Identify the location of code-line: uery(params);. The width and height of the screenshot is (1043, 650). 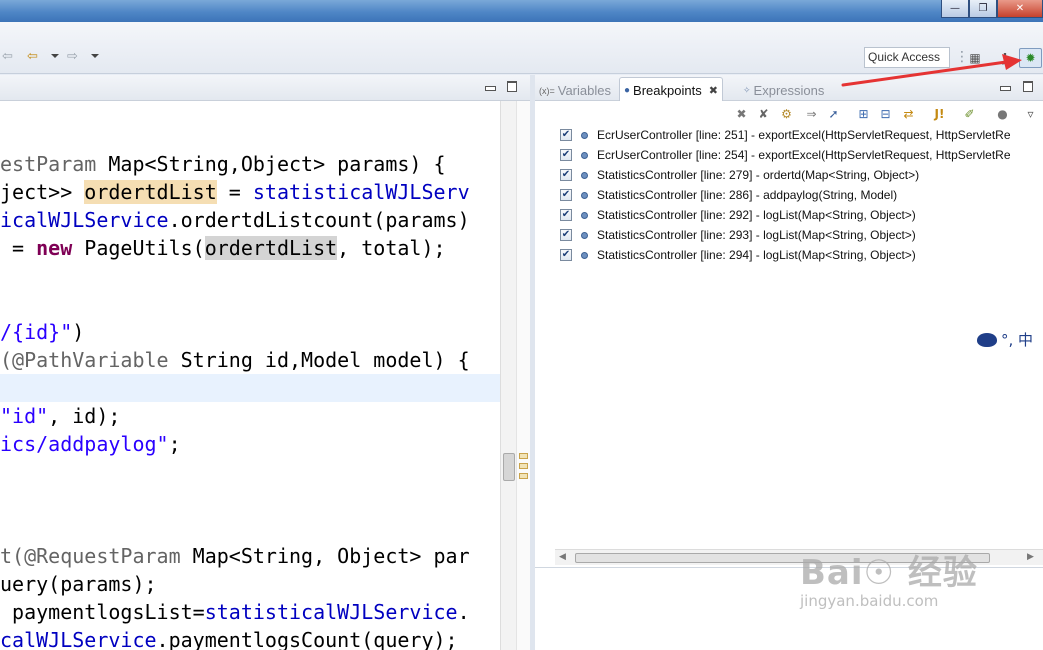
(78, 584).